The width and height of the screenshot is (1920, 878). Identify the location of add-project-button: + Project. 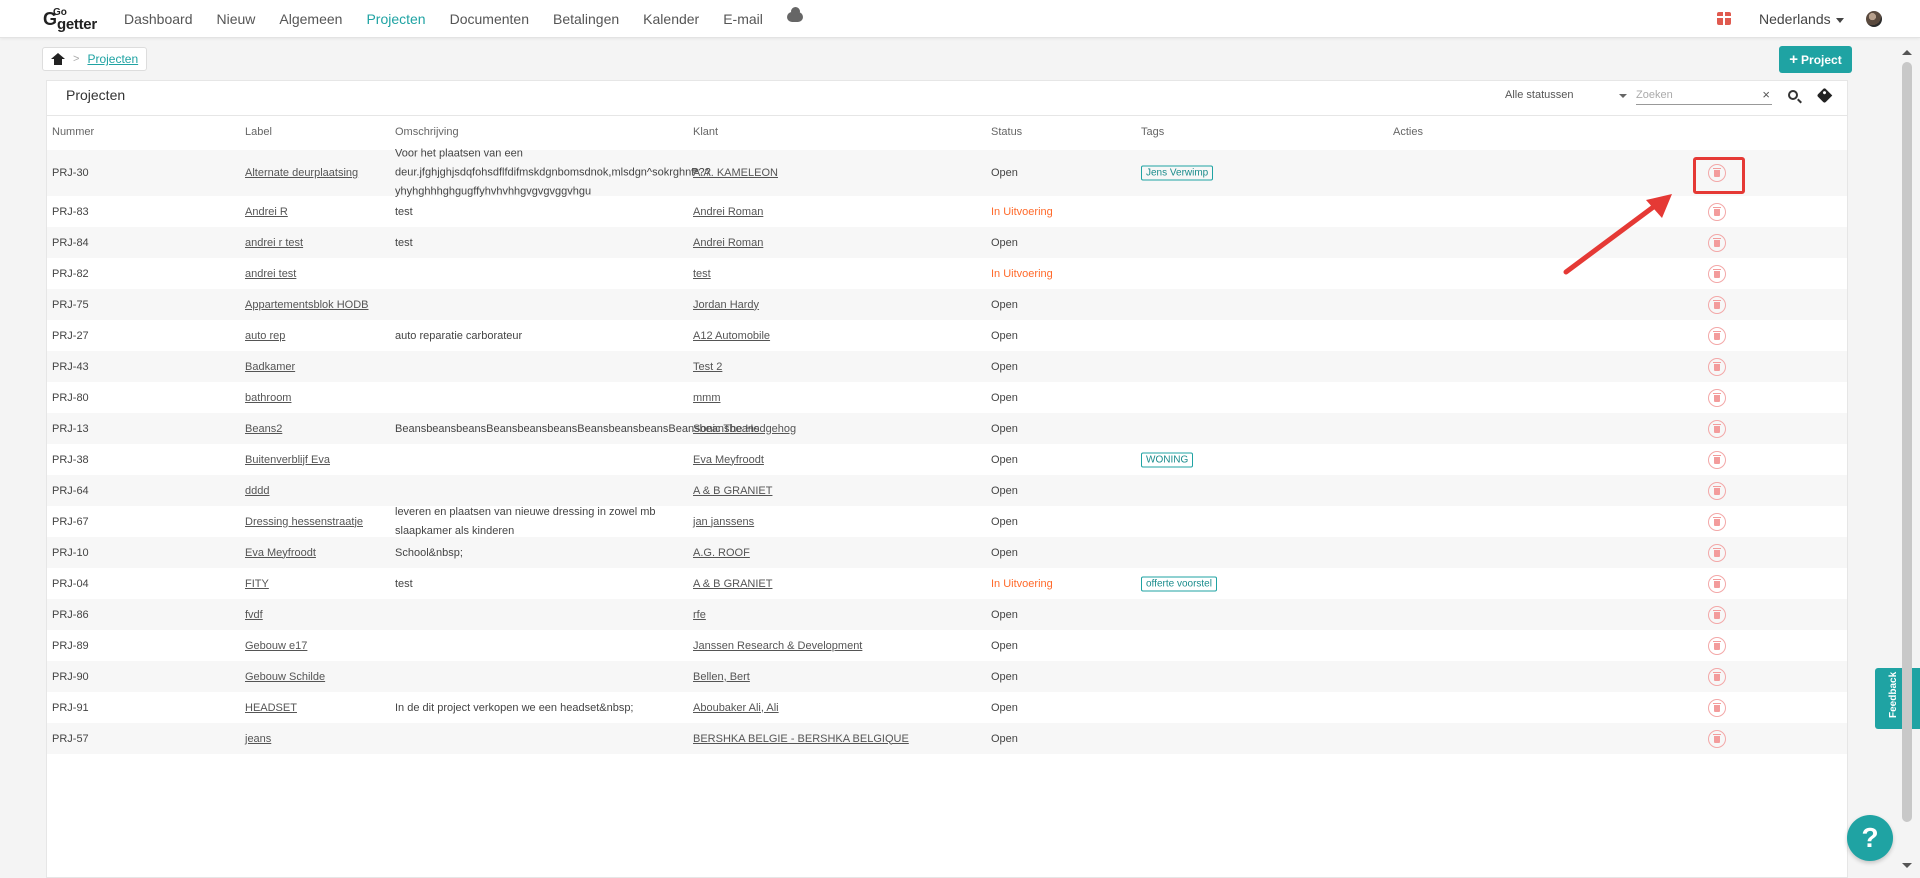
(1815, 59).